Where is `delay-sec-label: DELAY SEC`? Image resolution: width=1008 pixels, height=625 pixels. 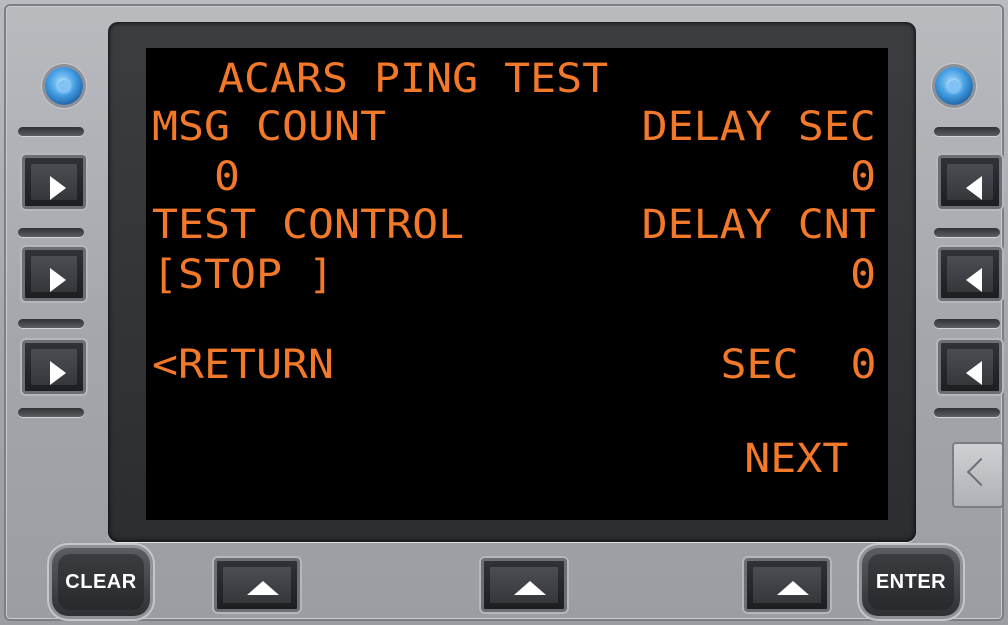 delay-sec-label: DELAY SEC is located at coordinates (758, 127).